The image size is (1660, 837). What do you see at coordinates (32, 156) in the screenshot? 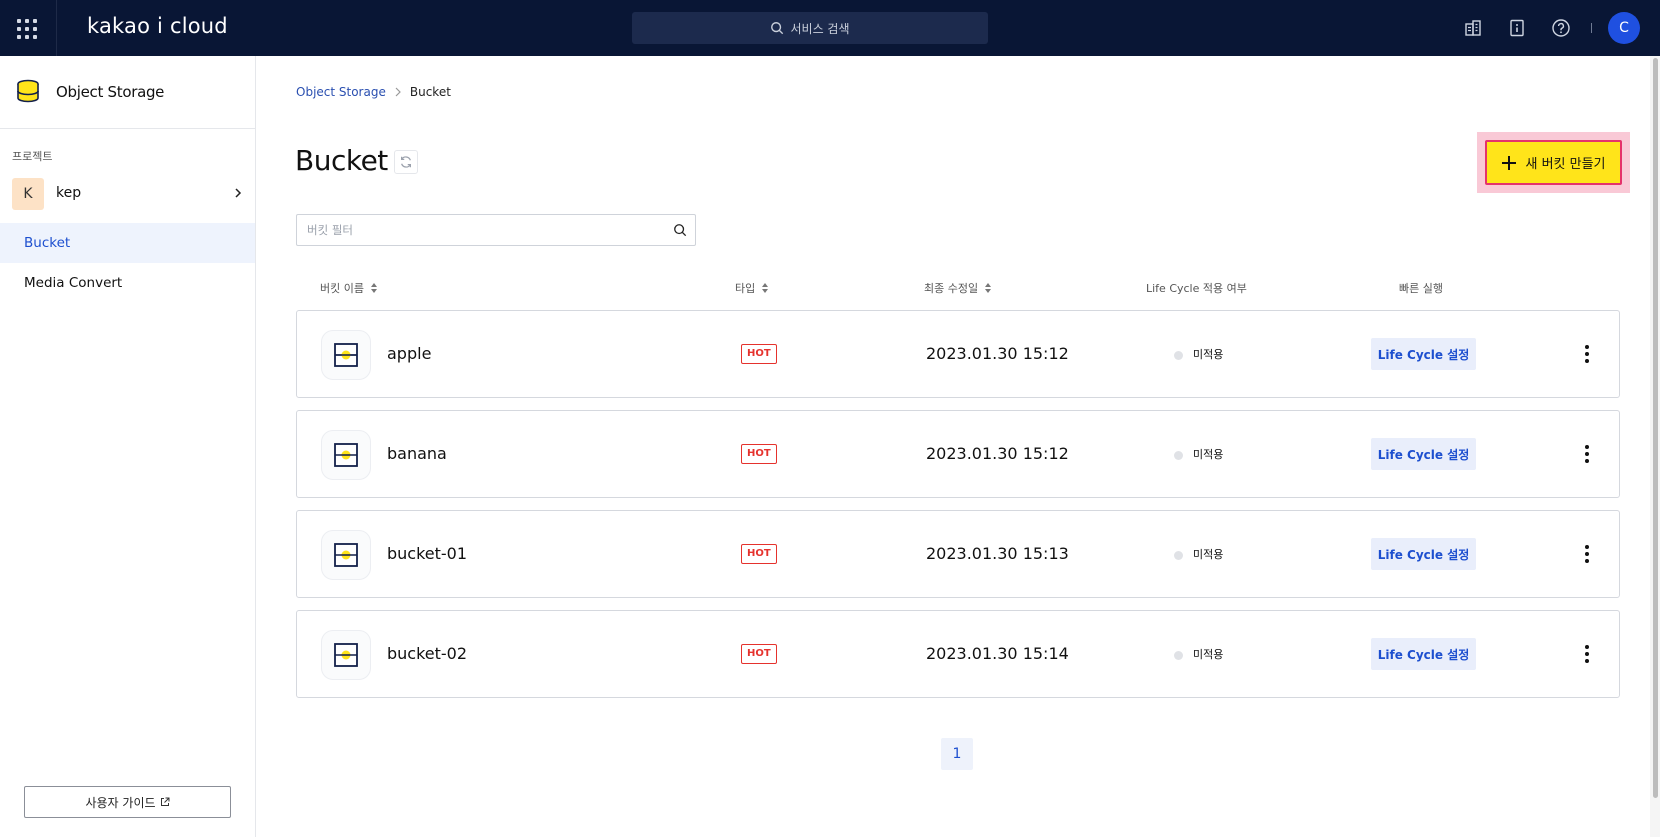
I see `project-label: 프로젝트` at bounding box center [32, 156].